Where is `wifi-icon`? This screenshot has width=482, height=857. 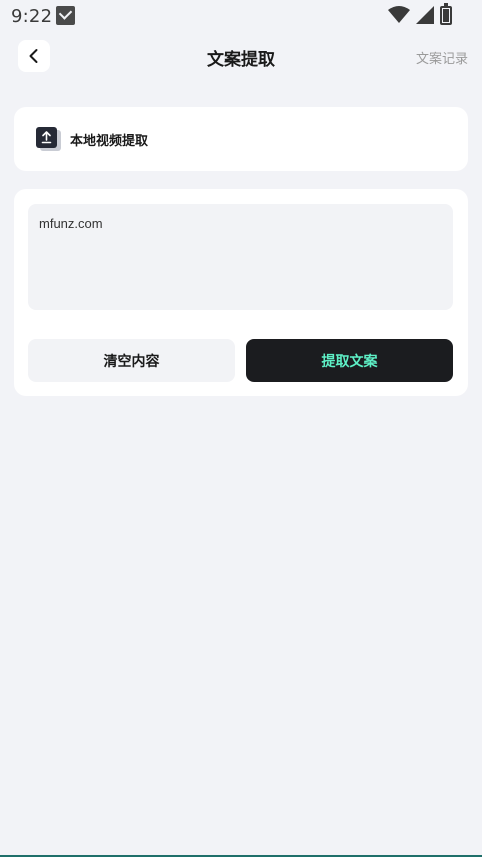 wifi-icon is located at coordinates (399, 14).